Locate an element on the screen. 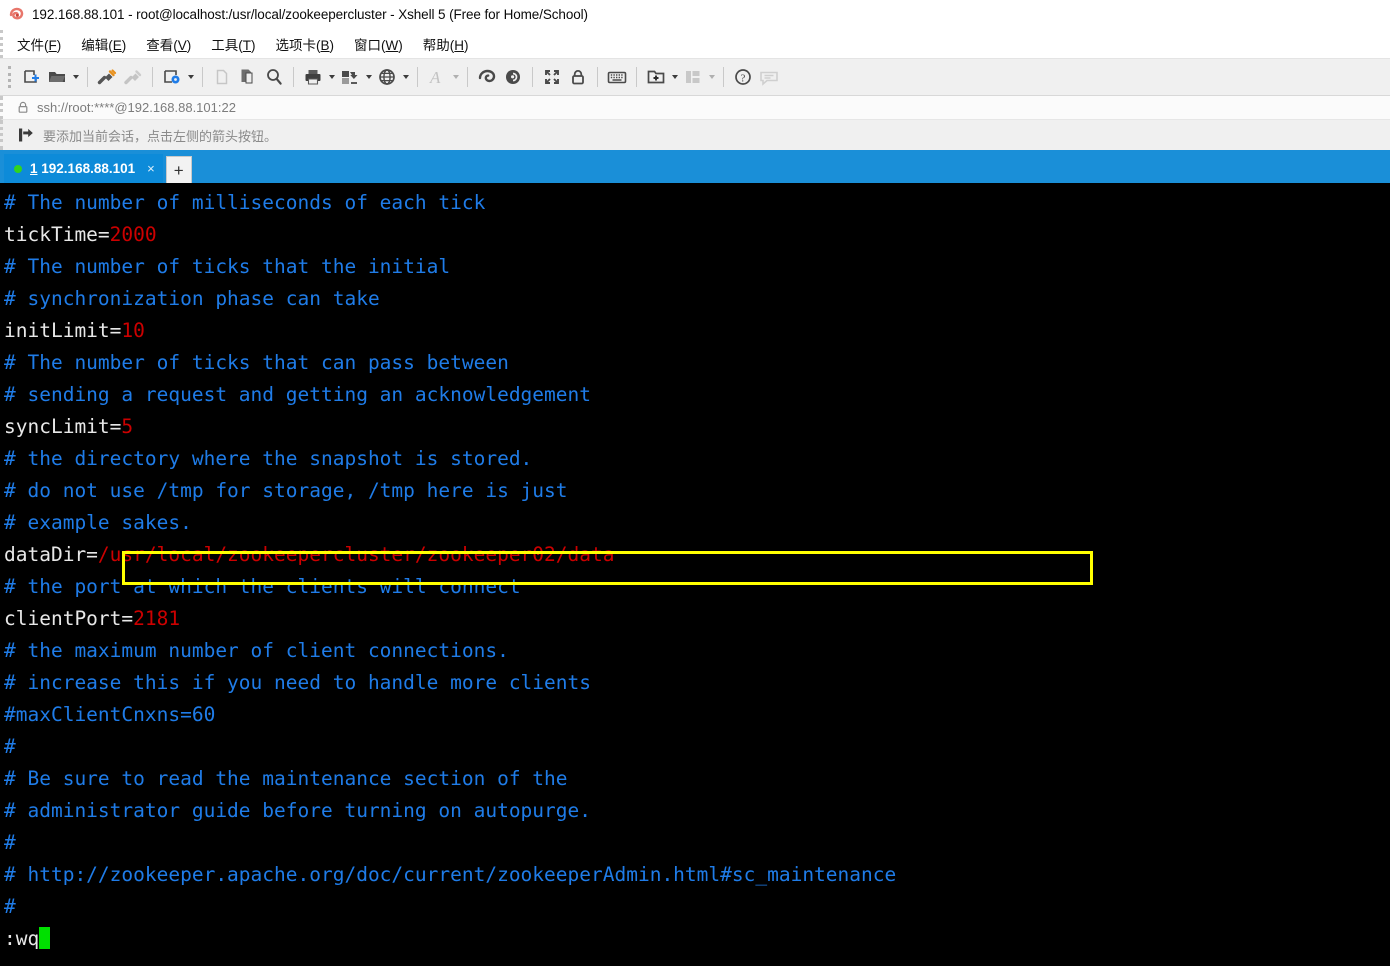 This screenshot has height=976, width=1390. tab-title: 192.168.88.101 is located at coordinates (88, 168).